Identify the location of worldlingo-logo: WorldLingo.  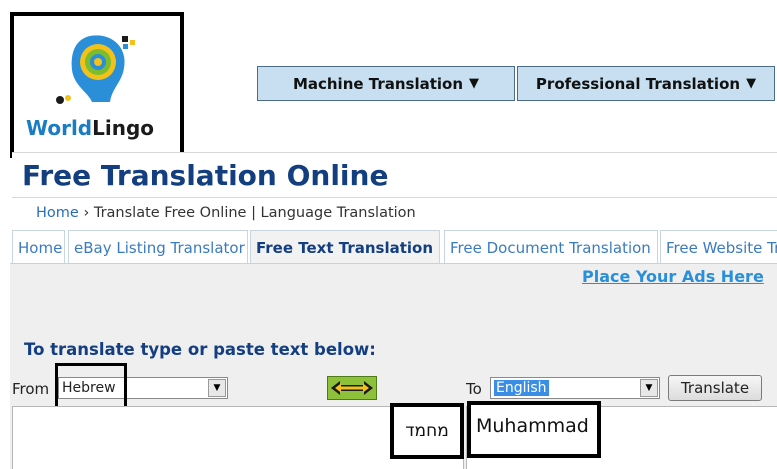
(97, 85).